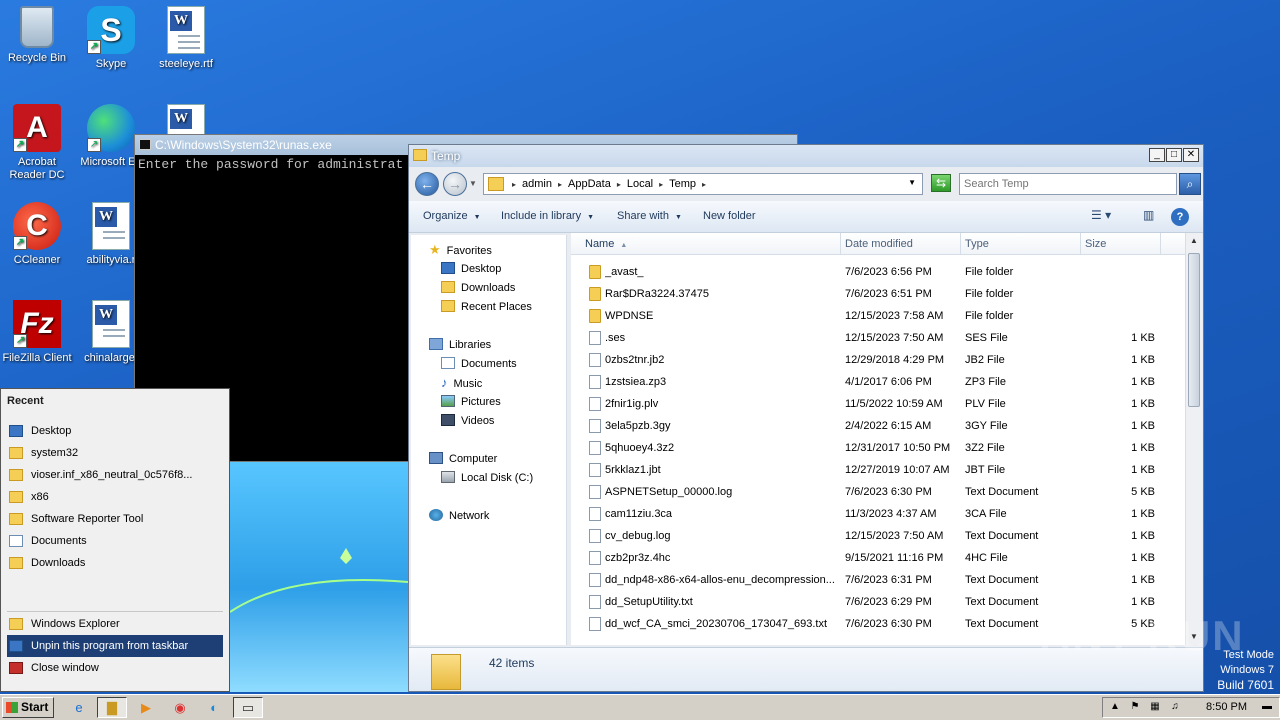 This screenshot has width=1280, height=720. Describe the element at coordinates (878, 338) in the screenshot. I see `file-row: .ses 12/15/2023 7:50 AM SES File 1 KB` at that location.